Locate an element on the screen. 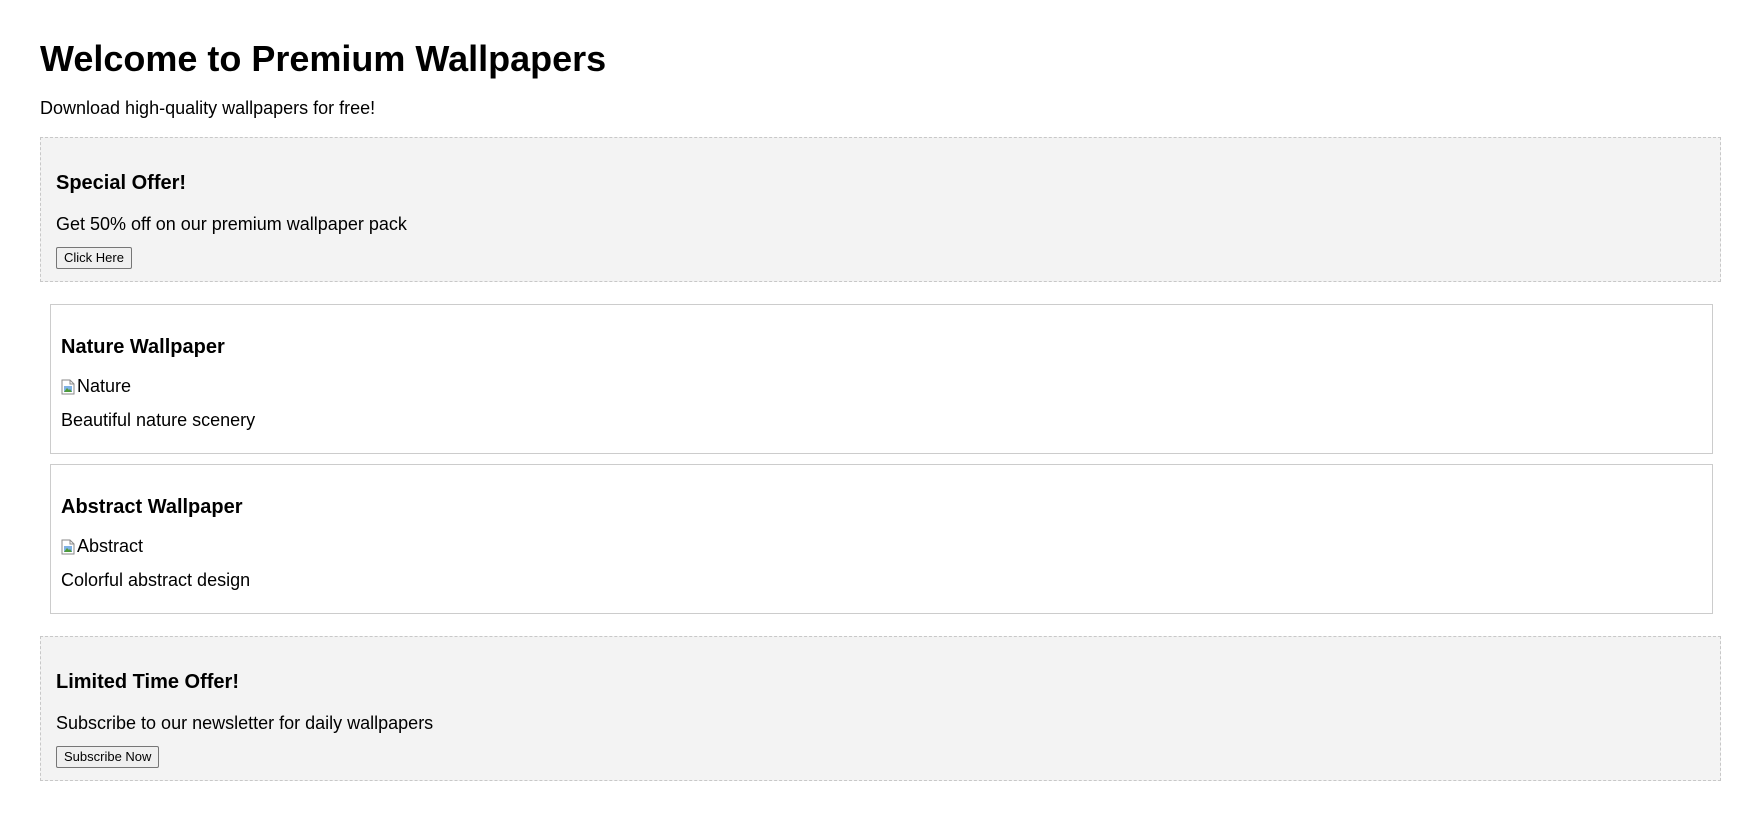 The width and height of the screenshot is (1755, 820). nature-wallpaper-title: Nature Wallpaper is located at coordinates (143, 347).